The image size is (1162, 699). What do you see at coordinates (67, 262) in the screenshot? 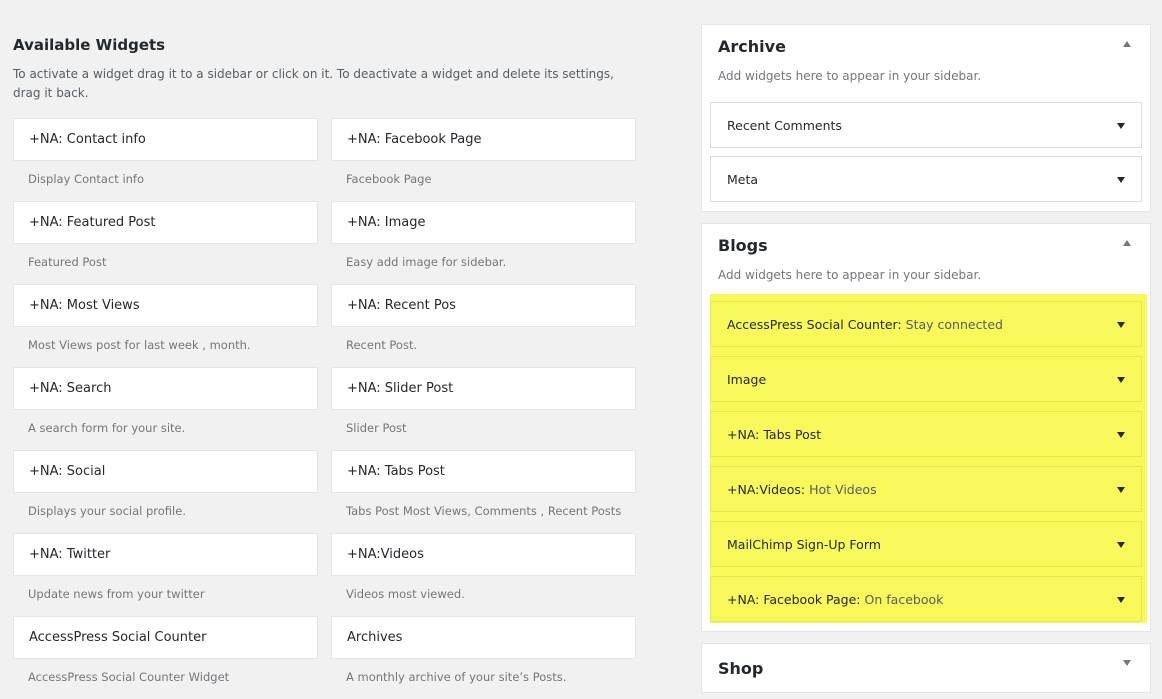
I see `widget-description: Featured Post` at bounding box center [67, 262].